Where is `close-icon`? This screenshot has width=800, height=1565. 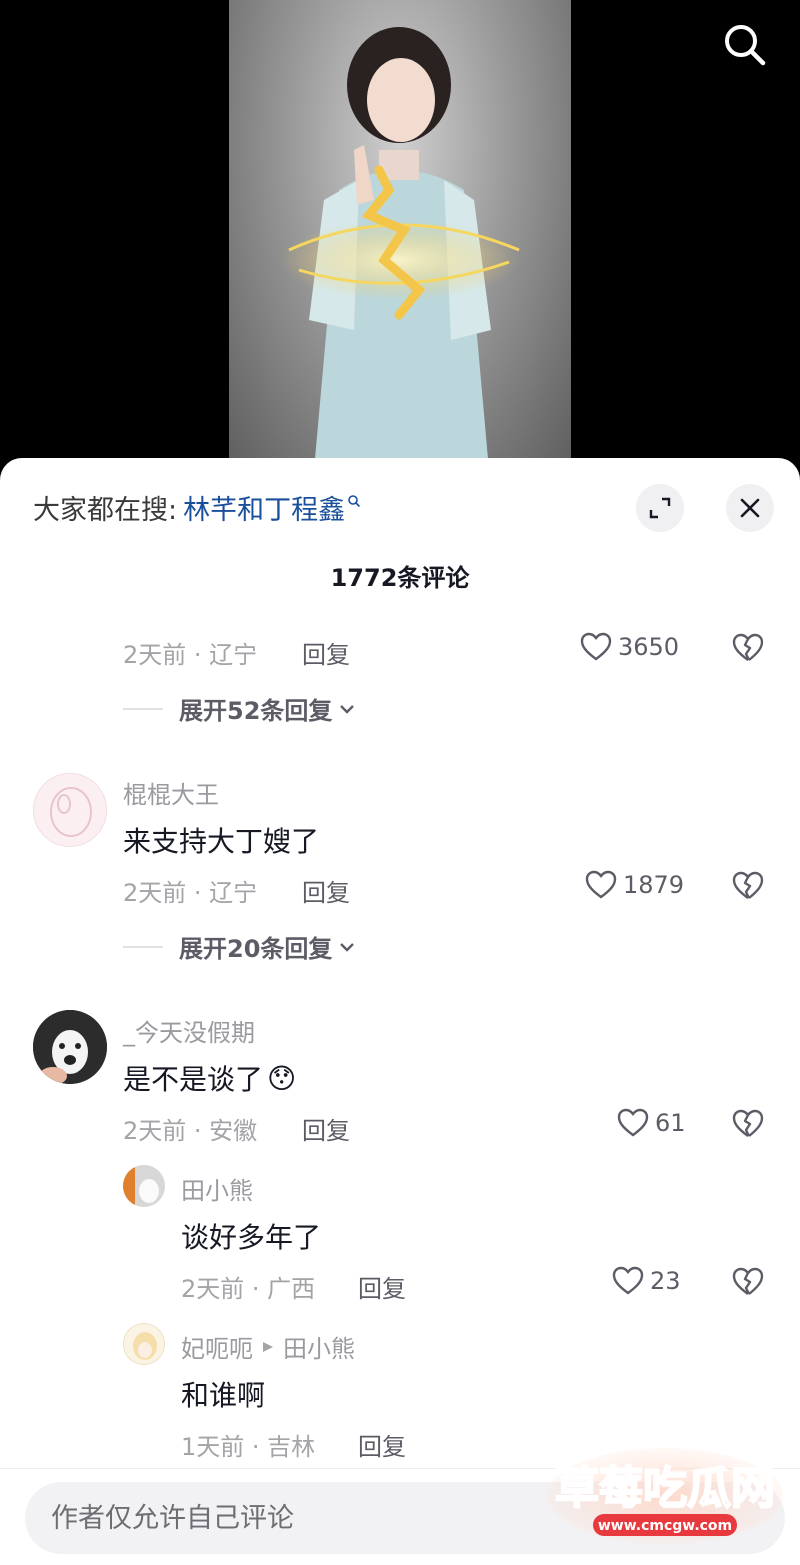 close-icon is located at coordinates (750, 508).